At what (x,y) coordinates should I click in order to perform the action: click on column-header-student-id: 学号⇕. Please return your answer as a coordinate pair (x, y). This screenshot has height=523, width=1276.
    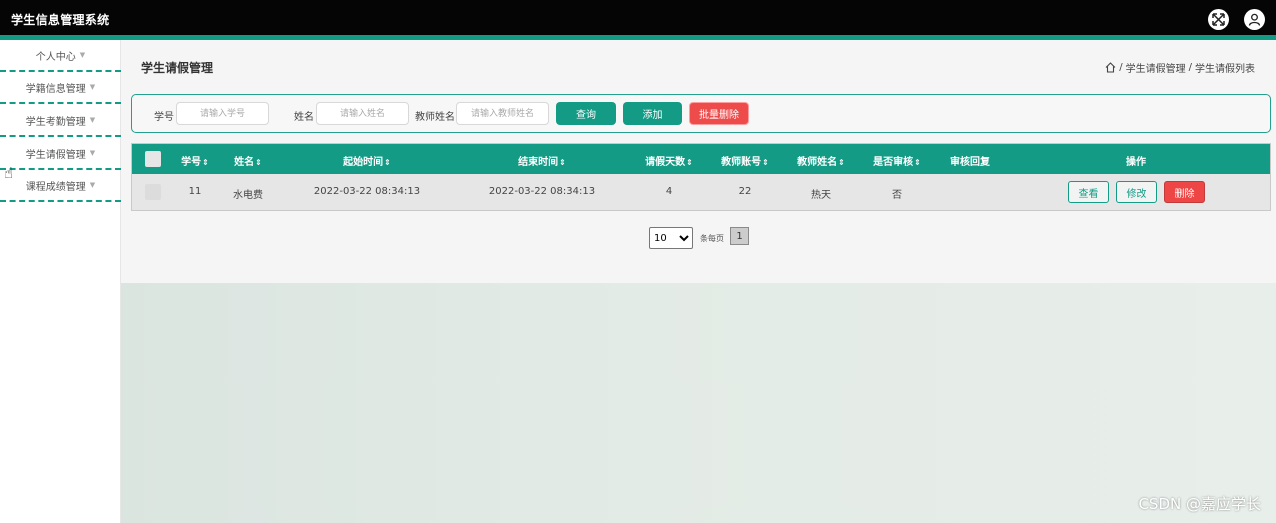
    Looking at the image, I should click on (195, 160).